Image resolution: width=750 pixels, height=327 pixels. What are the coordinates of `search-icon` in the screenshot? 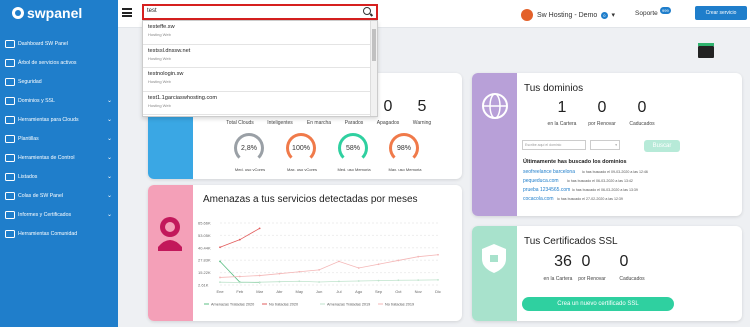 It's located at (367, 11).